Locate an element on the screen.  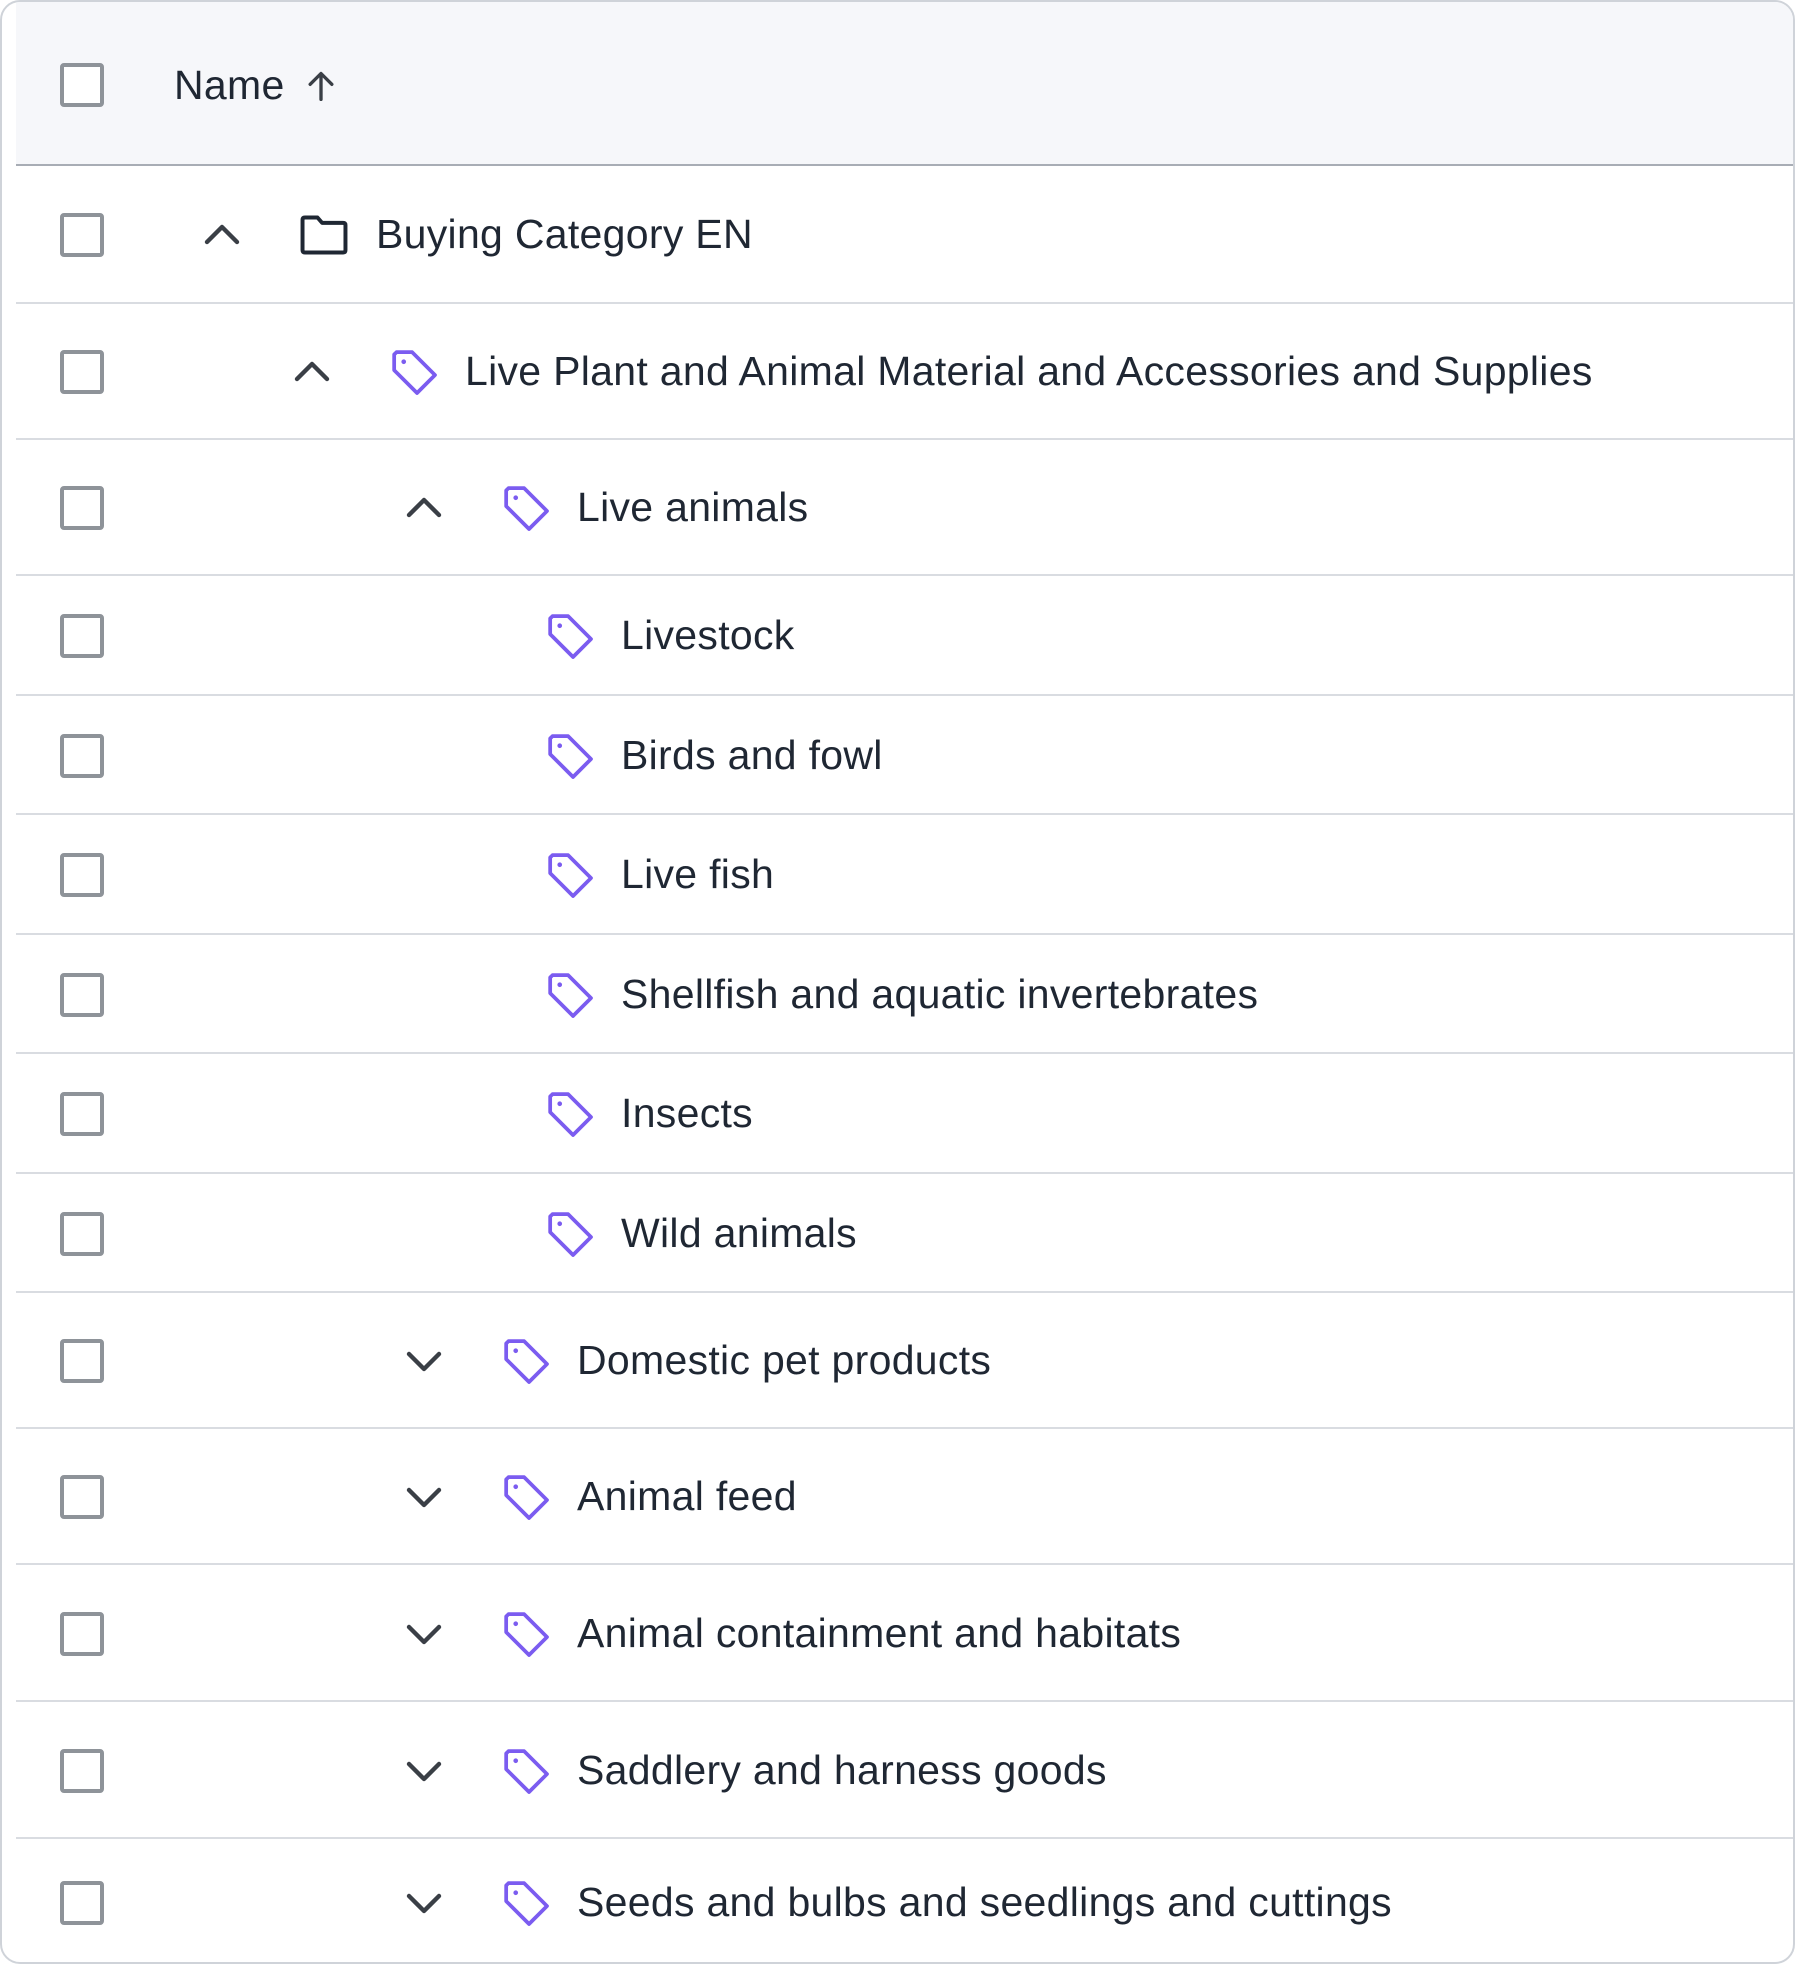
name-column-label: Name is located at coordinates (229, 85).